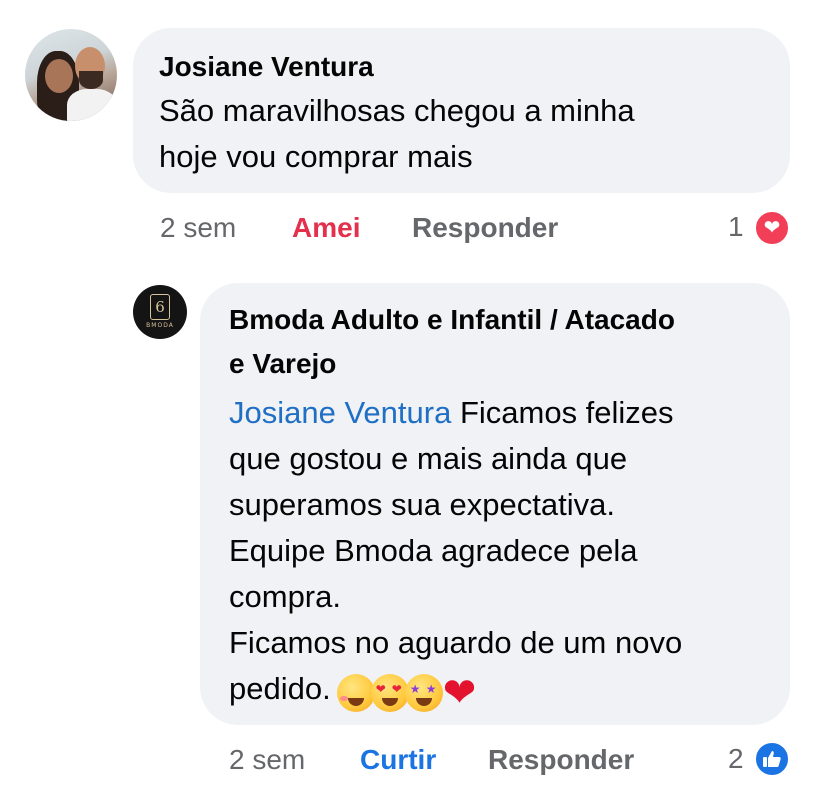 The image size is (818, 800). I want to click on emoji-group: ❤ ❤ ★ ★ ❤, so click(406, 691).